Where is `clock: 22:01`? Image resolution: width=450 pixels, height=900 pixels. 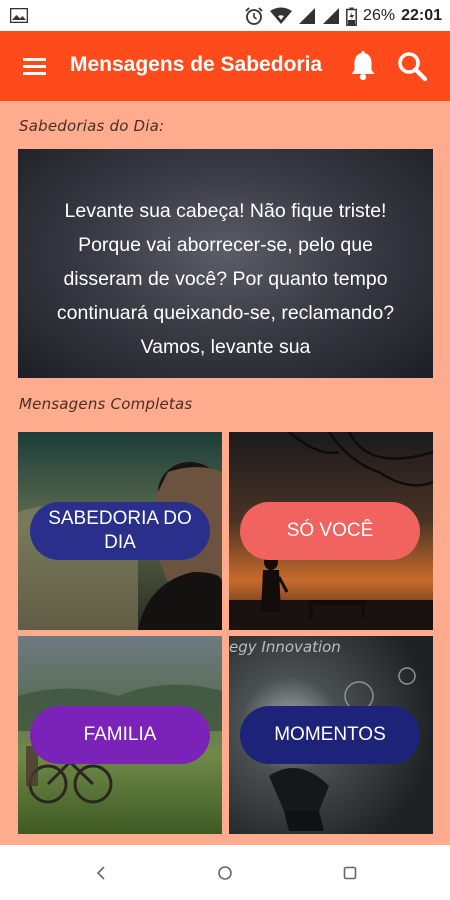 clock: 22:01 is located at coordinates (421, 15).